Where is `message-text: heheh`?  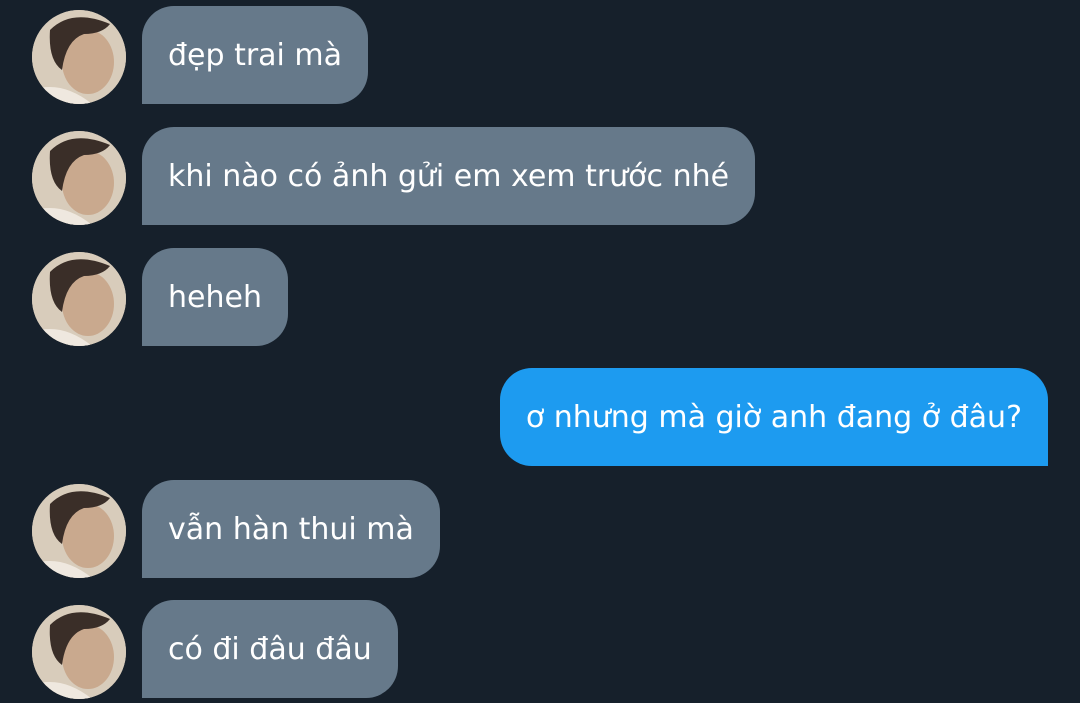
message-text: heheh is located at coordinates (215, 297).